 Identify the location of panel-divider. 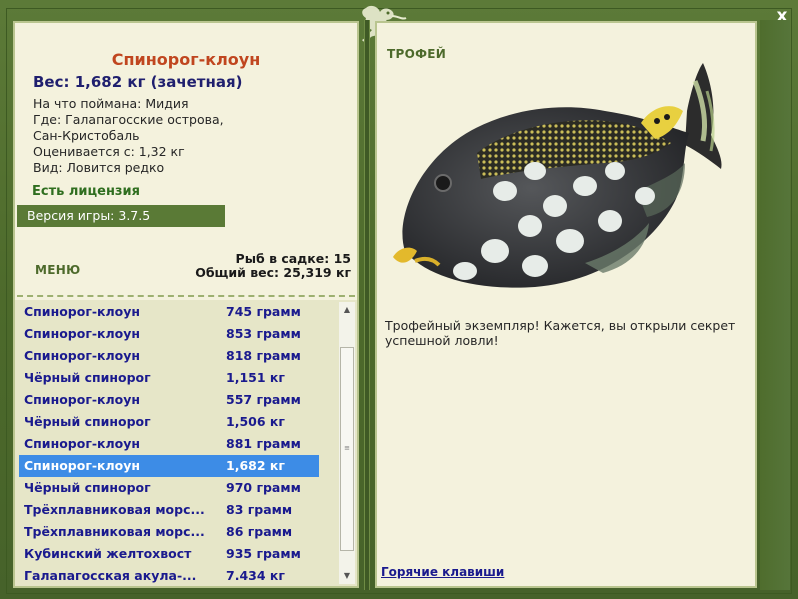
(367, 305).